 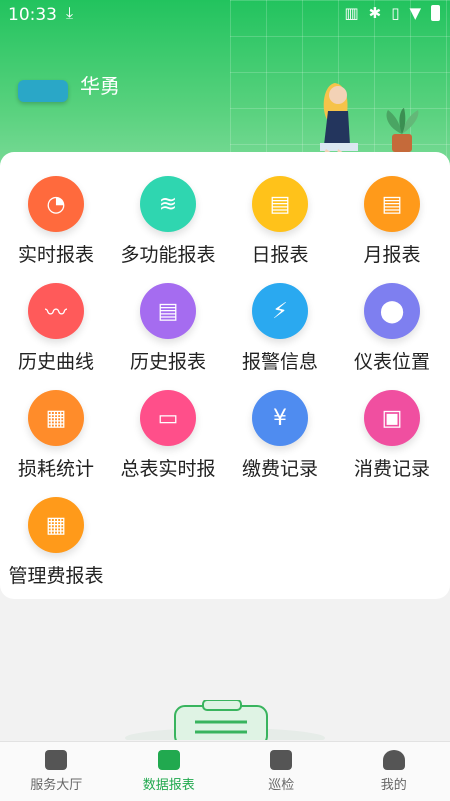 I want to click on menu-label: 仪表位置, so click(x=392, y=360).